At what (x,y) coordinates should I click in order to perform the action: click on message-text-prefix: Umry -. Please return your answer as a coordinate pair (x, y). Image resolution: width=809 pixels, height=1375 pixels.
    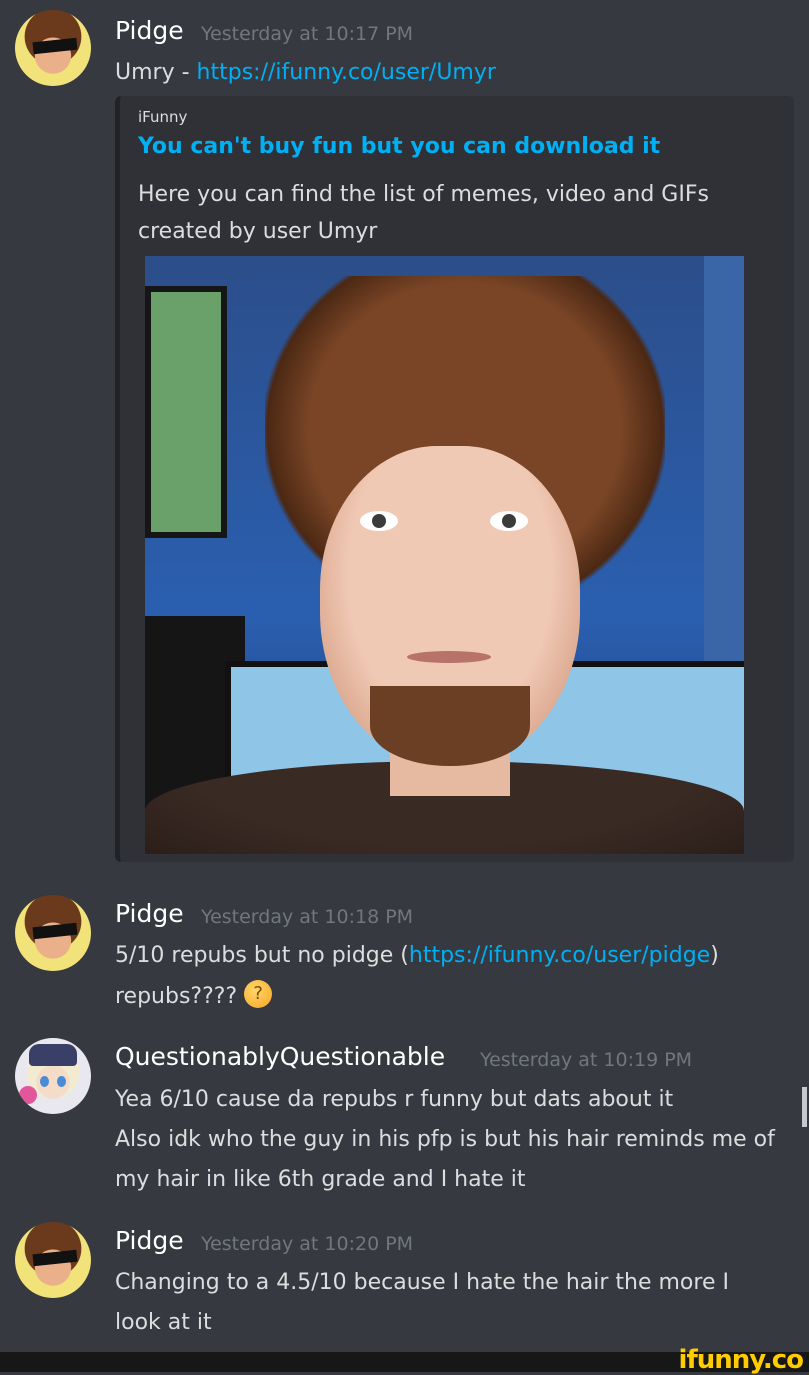
    Looking at the image, I should click on (156, 72).